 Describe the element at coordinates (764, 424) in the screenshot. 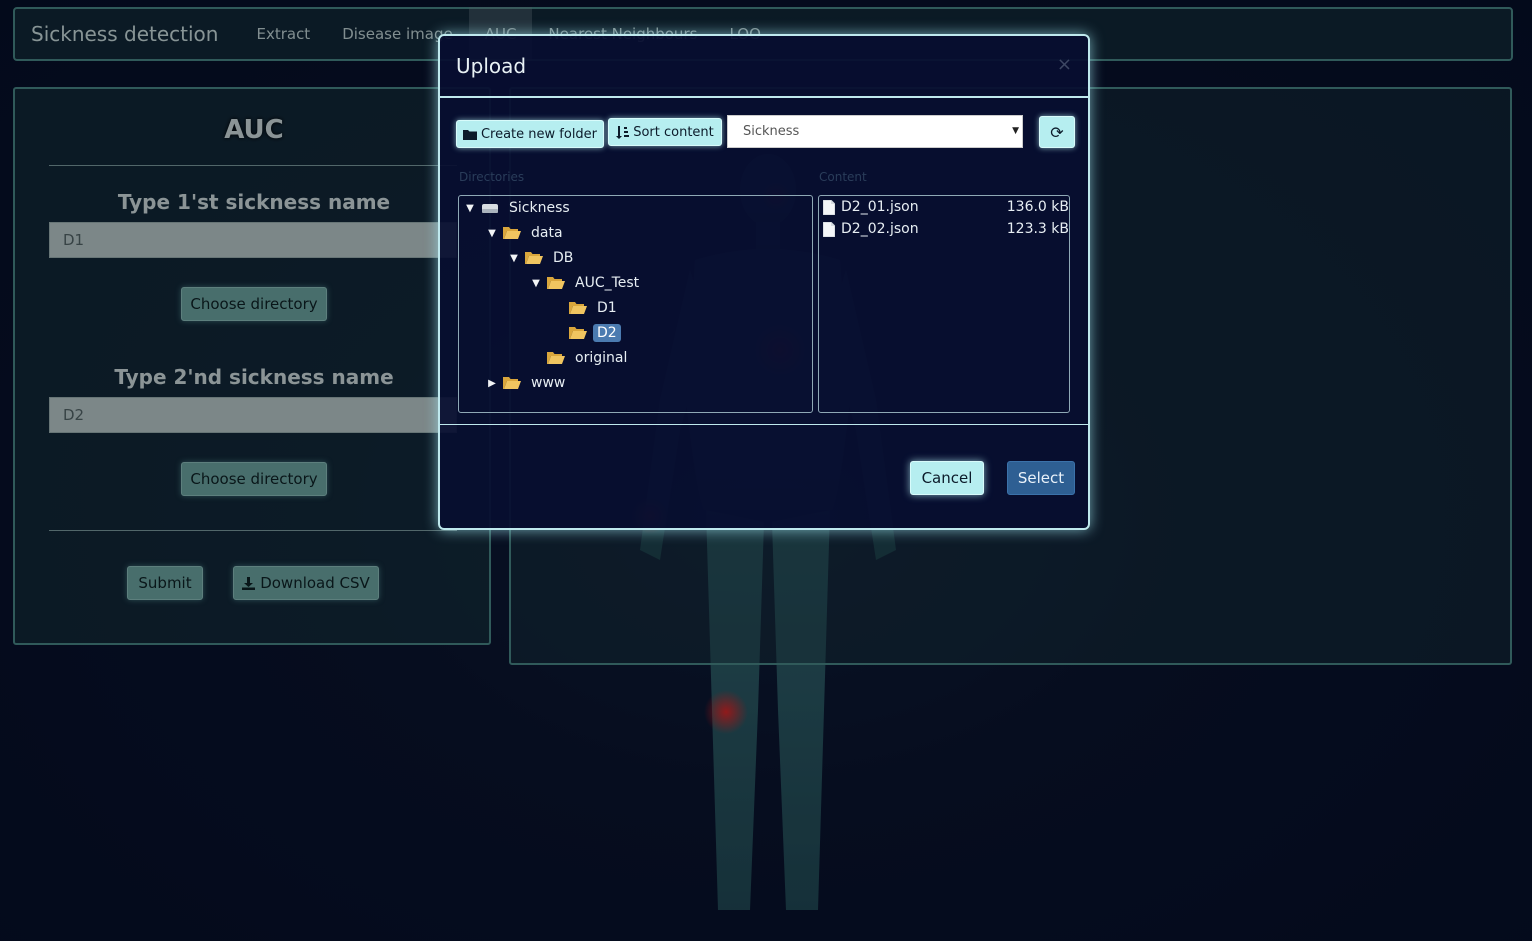

I see `modal-footer-divider` at that location.